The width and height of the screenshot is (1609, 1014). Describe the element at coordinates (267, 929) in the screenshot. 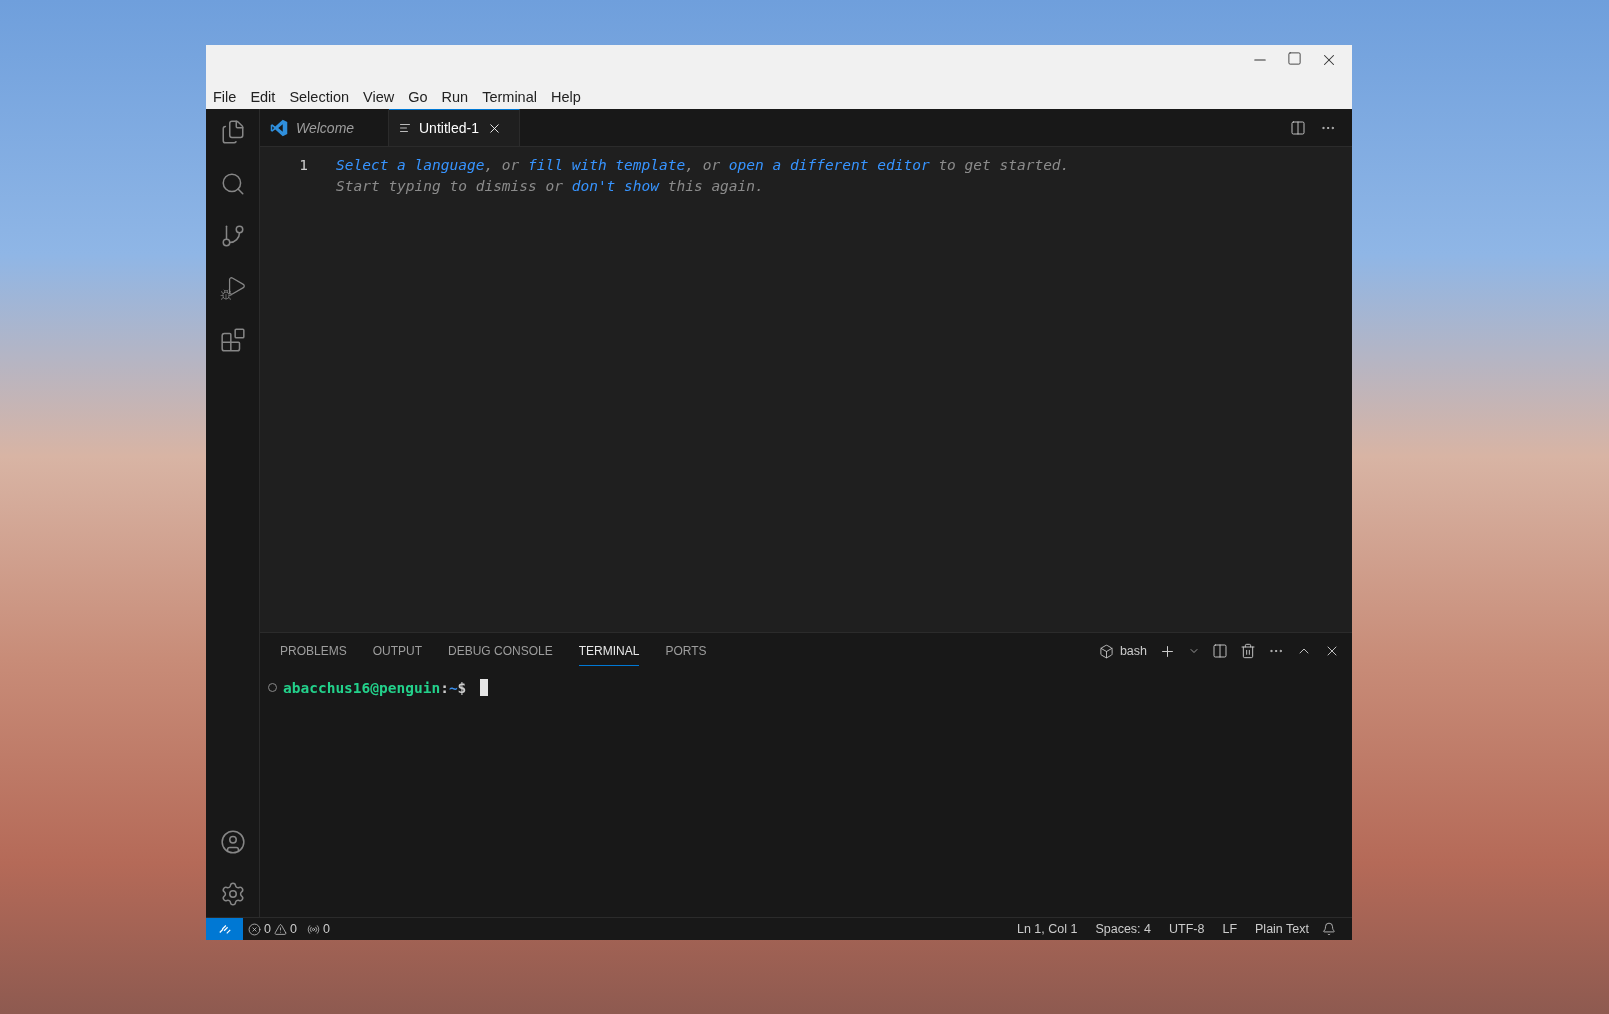

I see `error-count: 0` at that location.